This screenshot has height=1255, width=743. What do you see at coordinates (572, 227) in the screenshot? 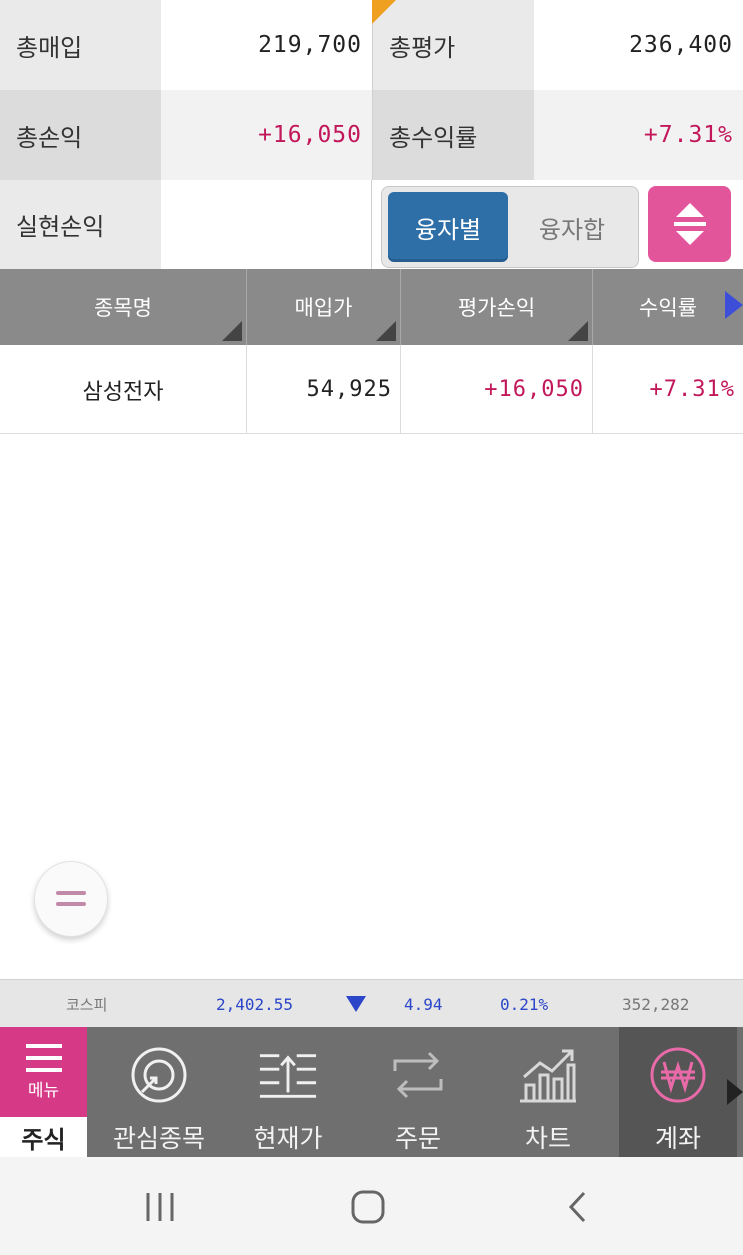
I see `loan-sum-button: 융자합` at bounding box center [572, 227].